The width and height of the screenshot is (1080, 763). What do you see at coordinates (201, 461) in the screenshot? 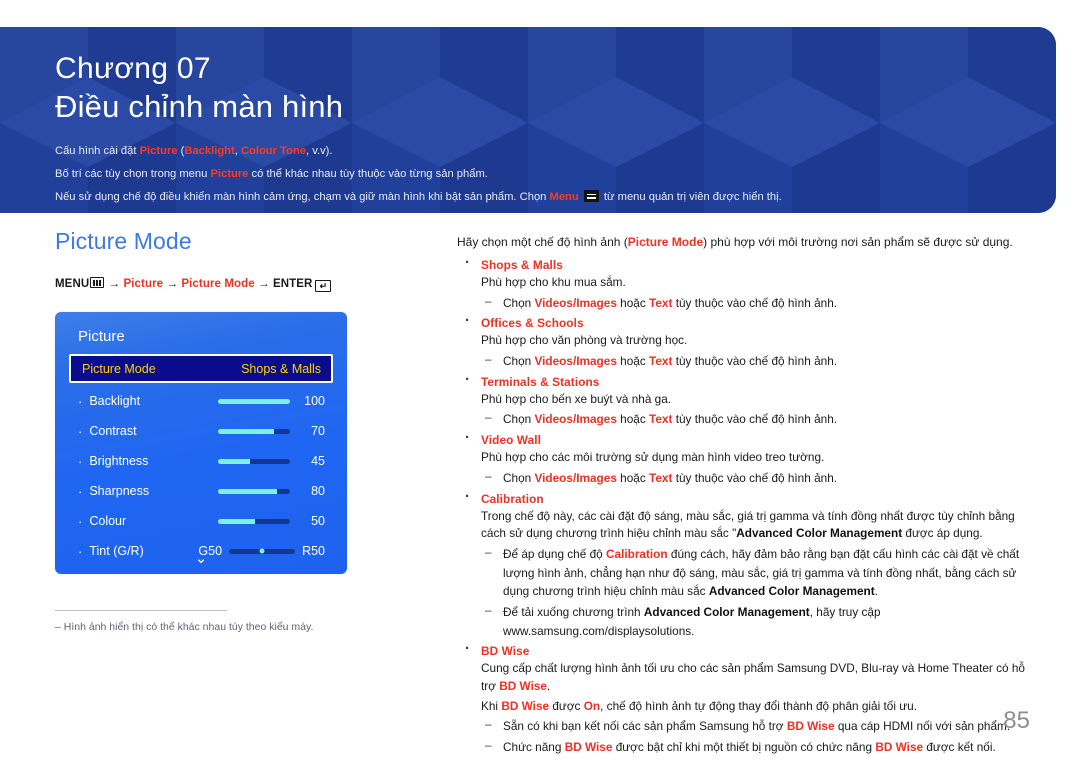
I see `osd-row-brightness: · Brightness 45` at bounding box center [201, 461].